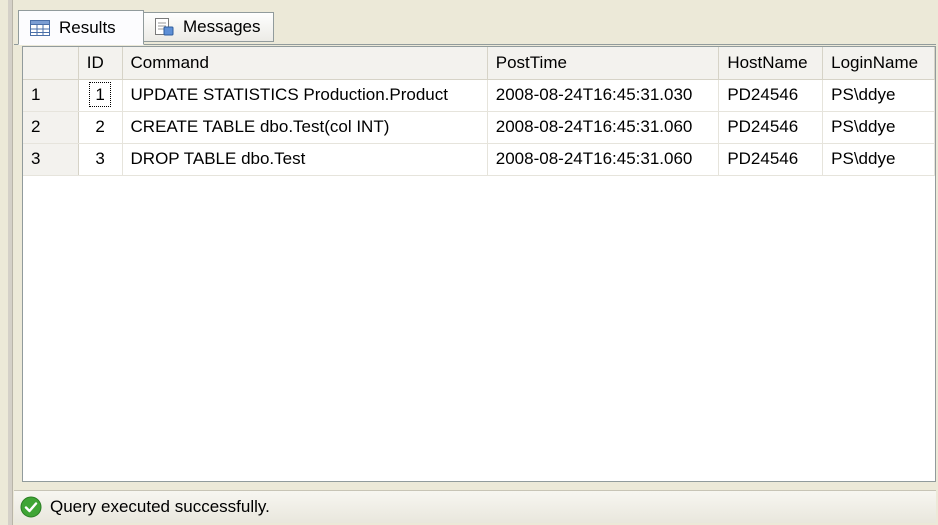  I want to click on result-tabs: Results Messages, so click(475, 27).